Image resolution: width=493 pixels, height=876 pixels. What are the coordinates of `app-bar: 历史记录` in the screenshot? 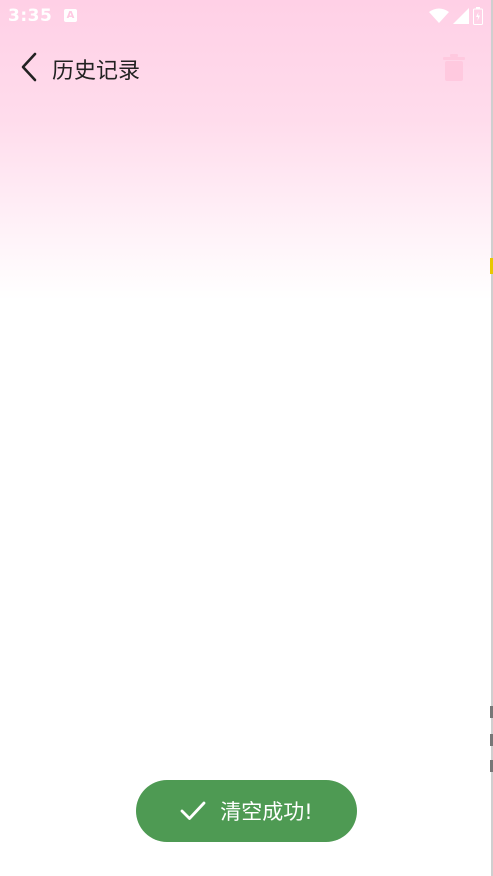 It's located at (246, 68).